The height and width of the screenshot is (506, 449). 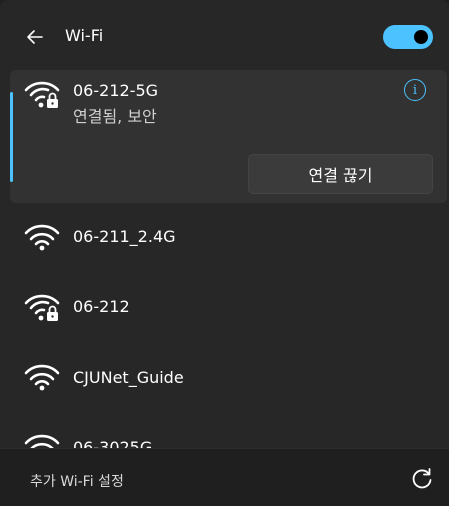 What do you see at coordinates (128, 377) in the screenshot?
I see `network-name: CJUNet_Guide` at bounding box center [128, 377].